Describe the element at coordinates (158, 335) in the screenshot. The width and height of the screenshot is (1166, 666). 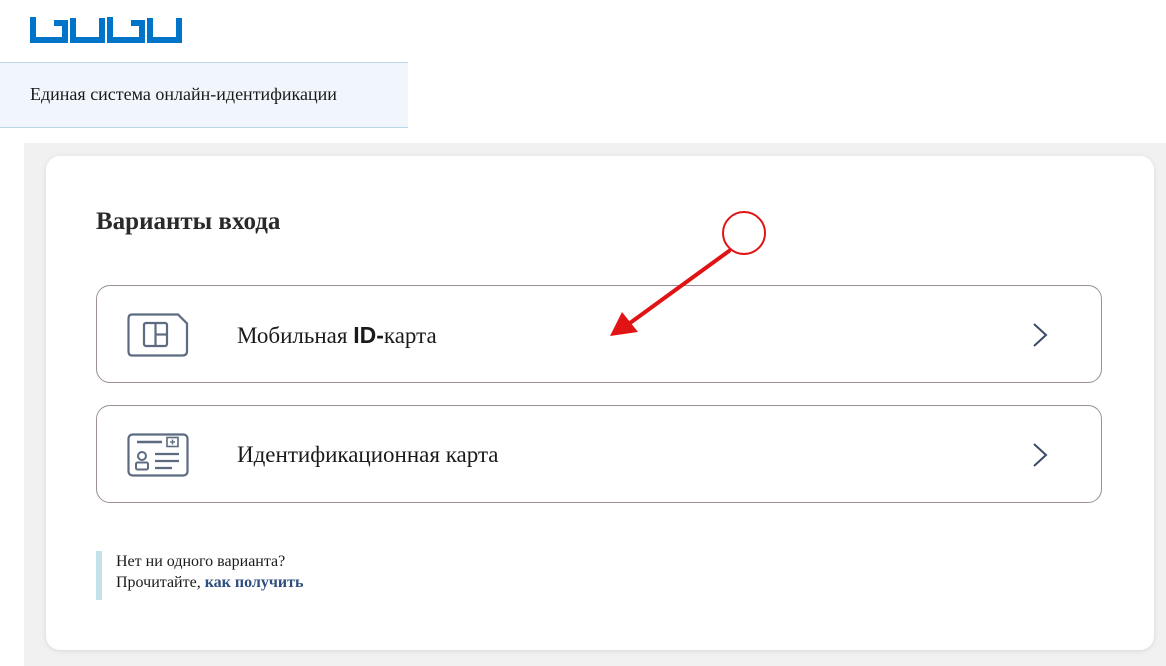
I see `sim-card-icon` at that location.